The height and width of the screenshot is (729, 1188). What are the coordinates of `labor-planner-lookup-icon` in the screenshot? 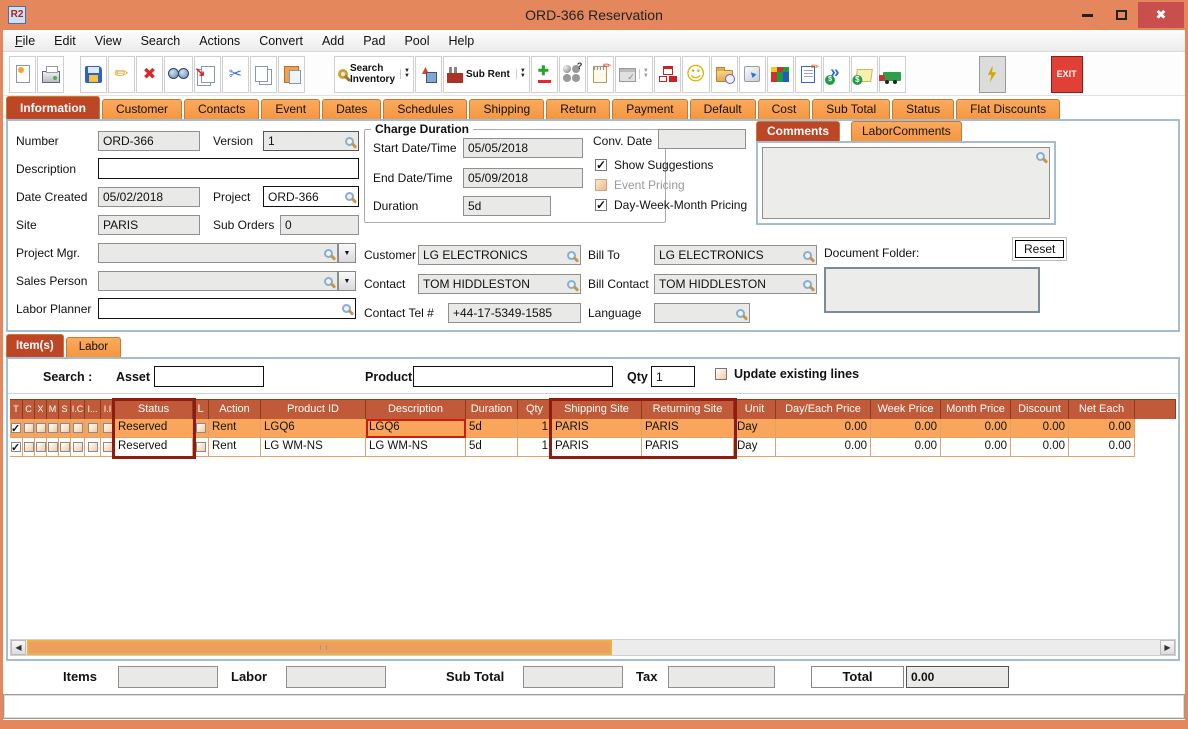 It's located at (346, 308).